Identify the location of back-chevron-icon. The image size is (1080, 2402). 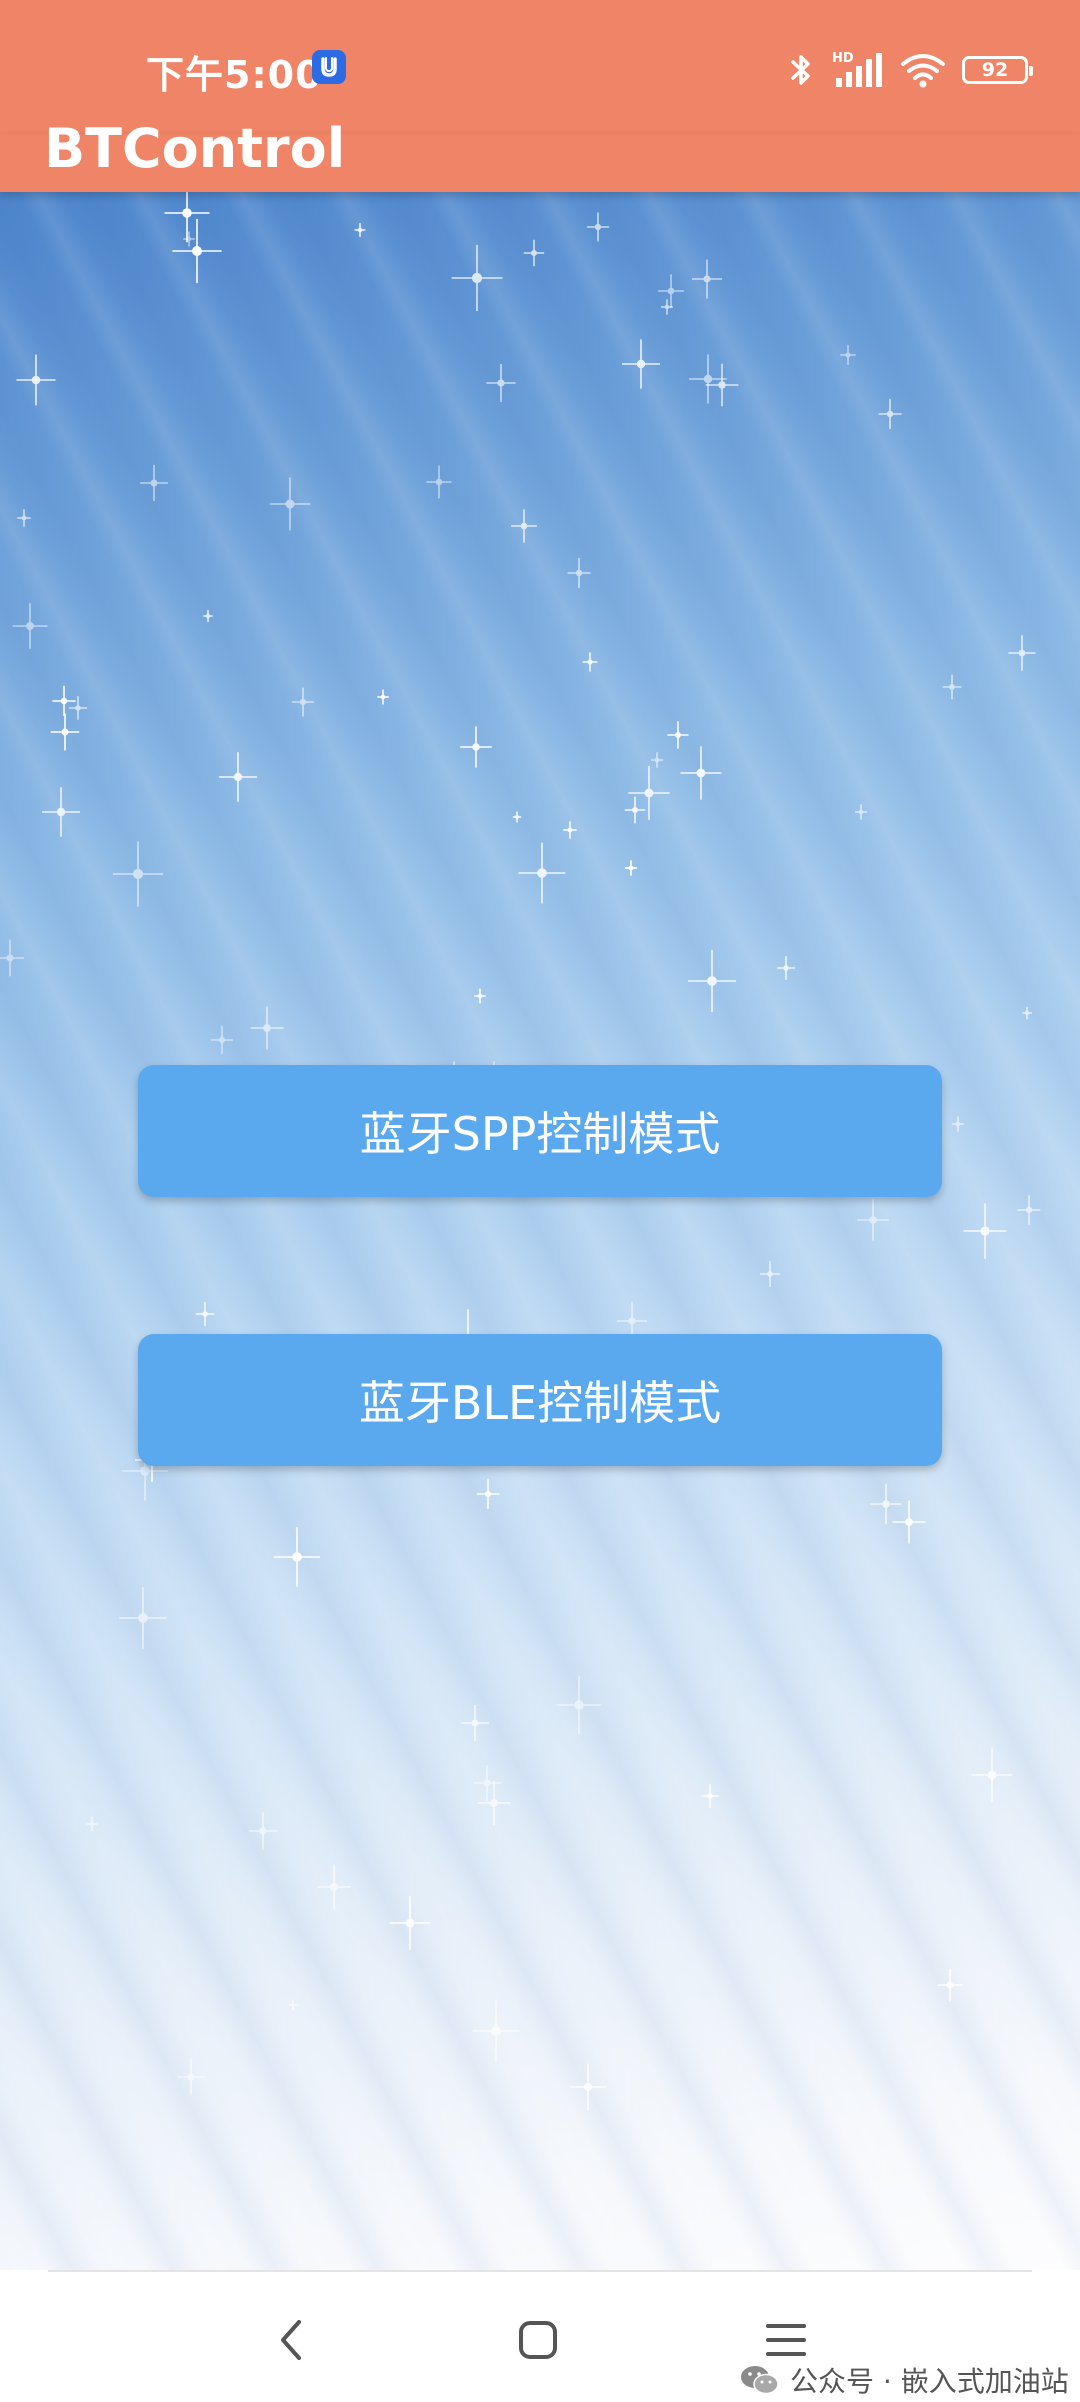
(292, 2340).